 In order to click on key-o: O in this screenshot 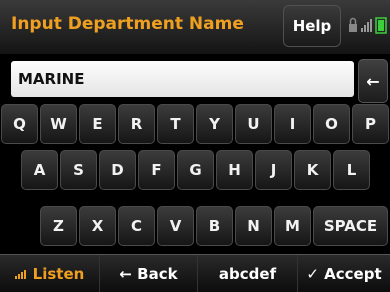, I will do `click(331, 124)`.